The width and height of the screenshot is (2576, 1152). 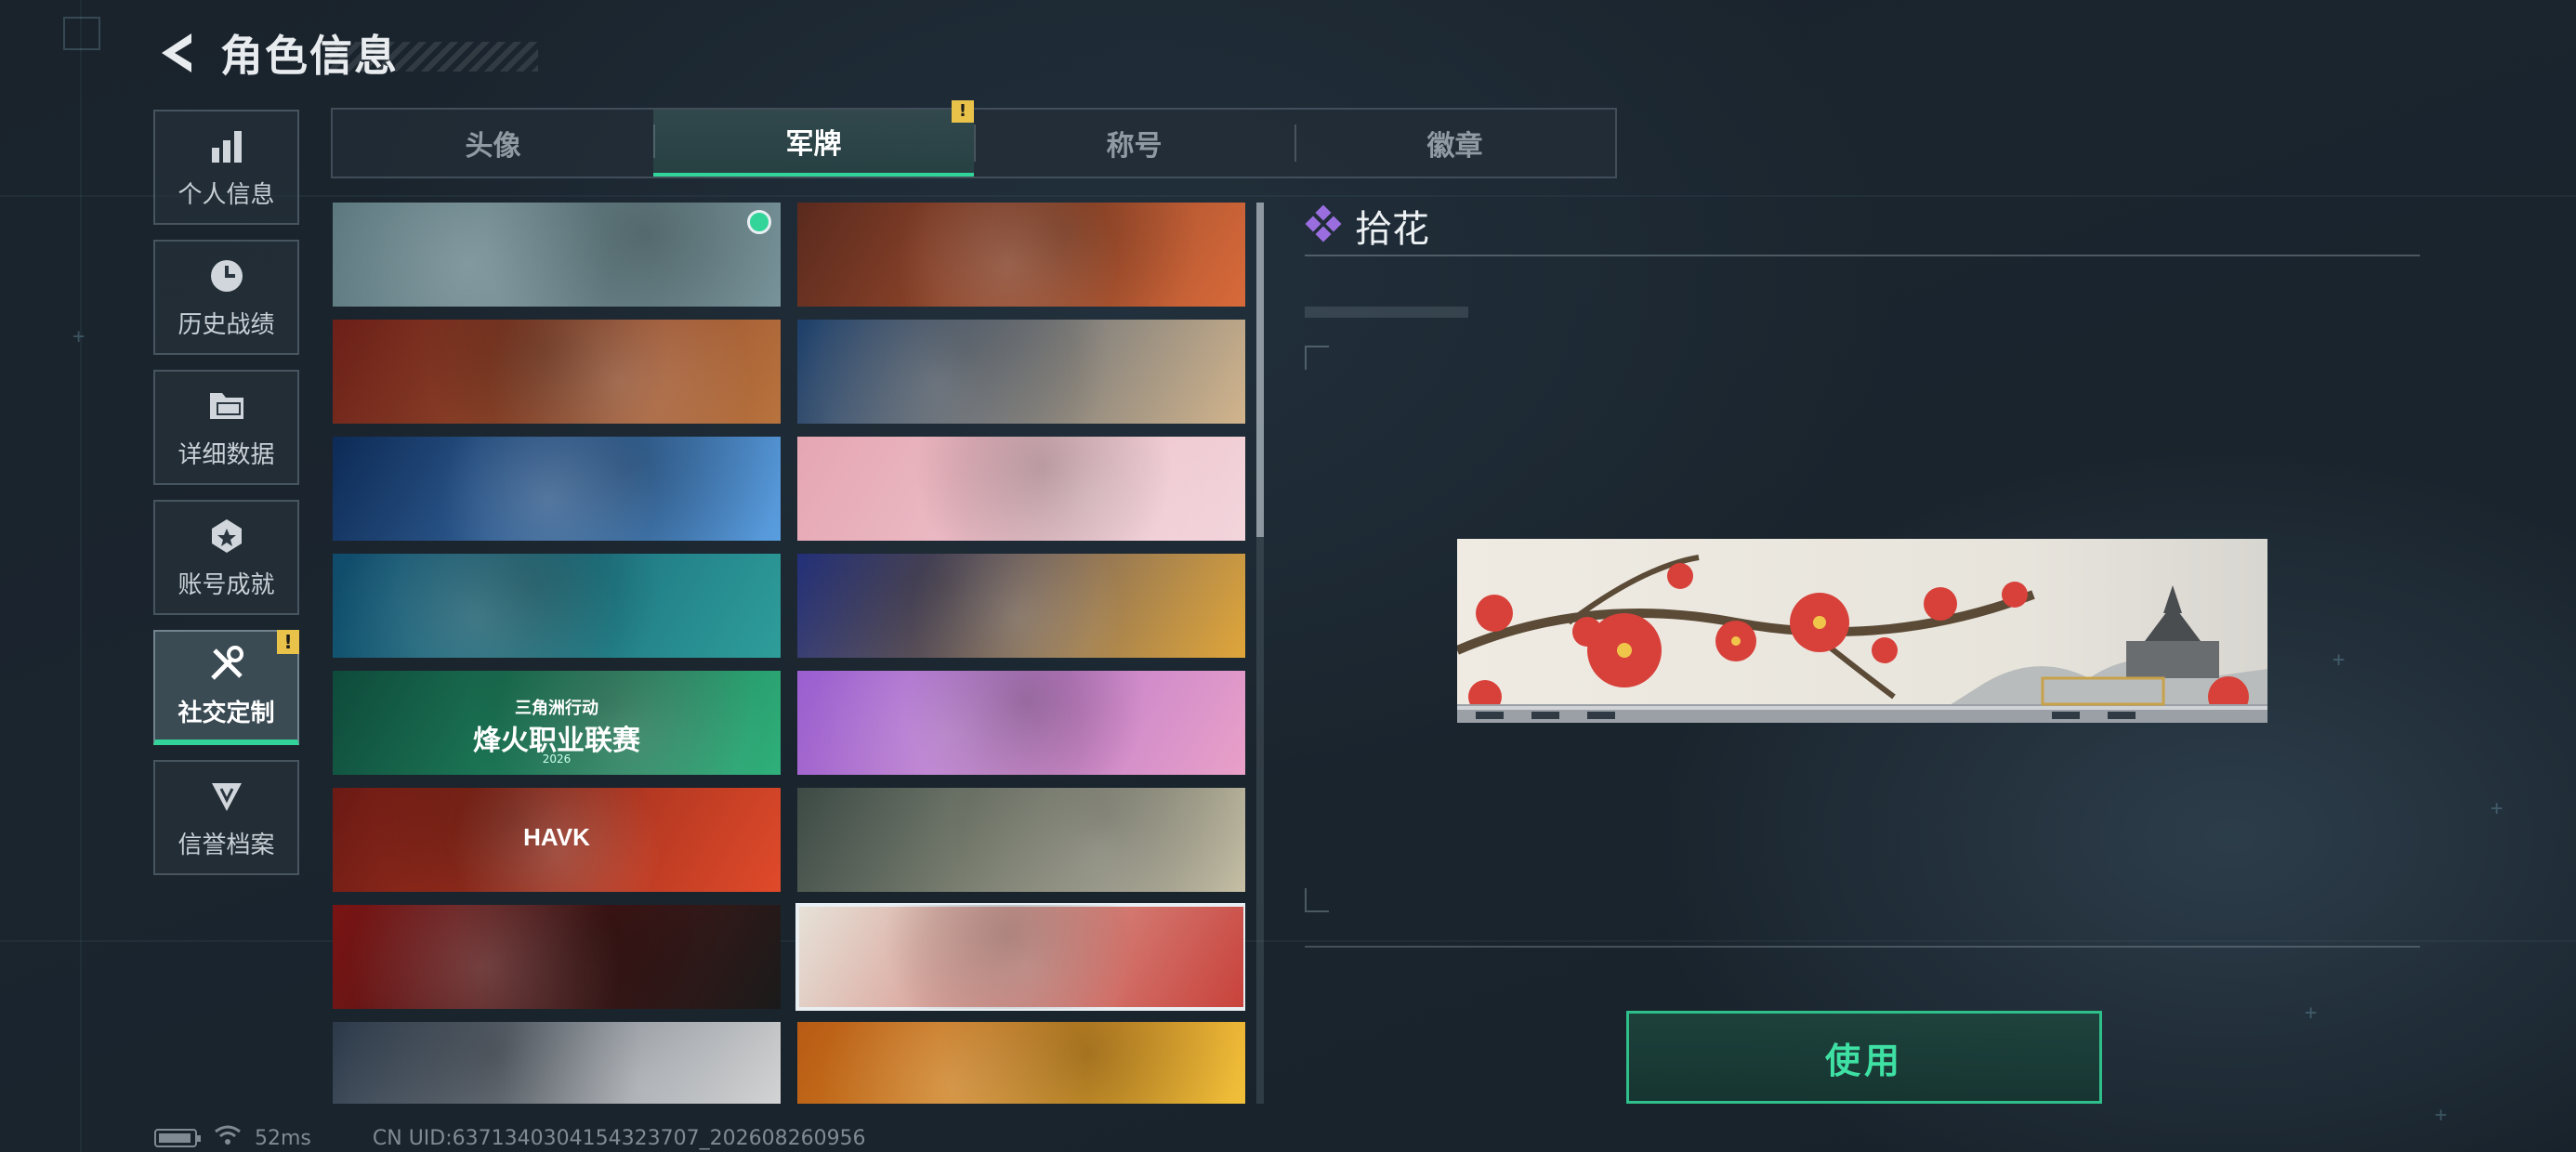 I want to click on ping-readout: 52ms, so click(x=283, y=1138).